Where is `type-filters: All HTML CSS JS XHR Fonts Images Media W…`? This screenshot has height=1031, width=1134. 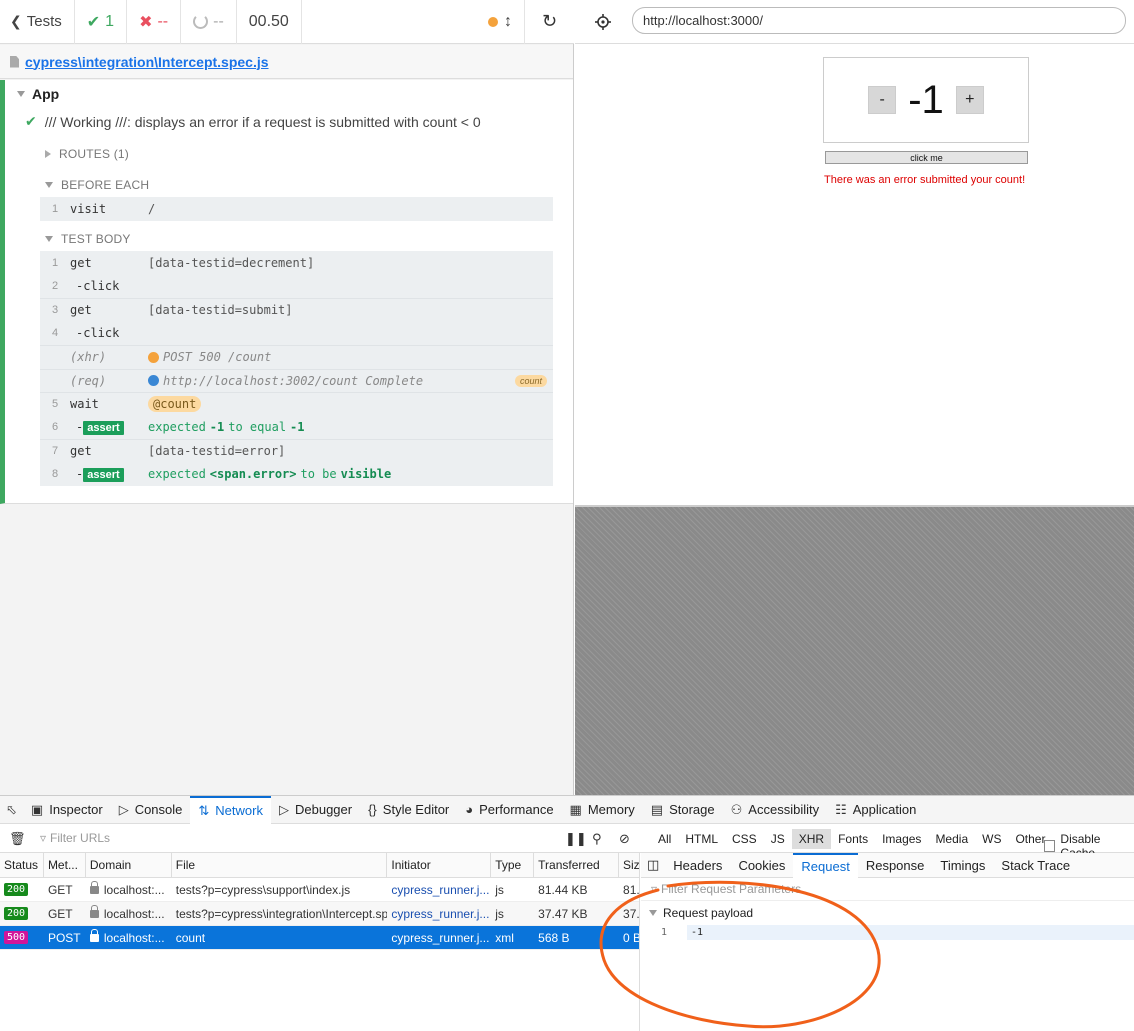 type-filters: All HTML CSS JS XHR Fonts Images Media W… is located at coordinates (851, 839).